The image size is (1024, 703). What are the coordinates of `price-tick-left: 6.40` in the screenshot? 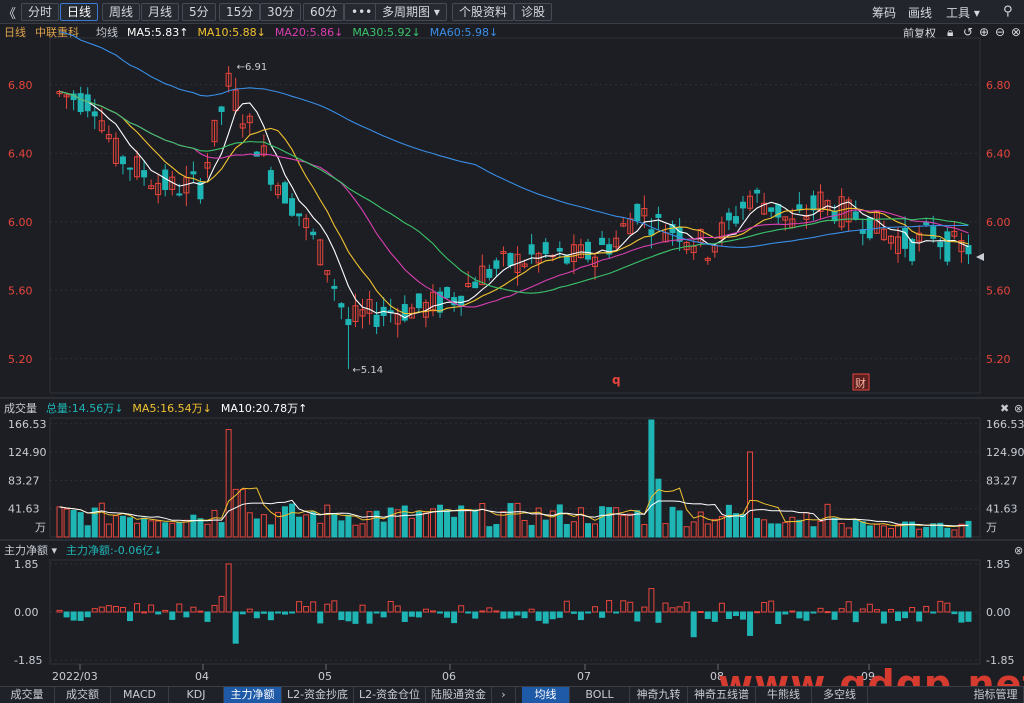 It's located at (20, 153).